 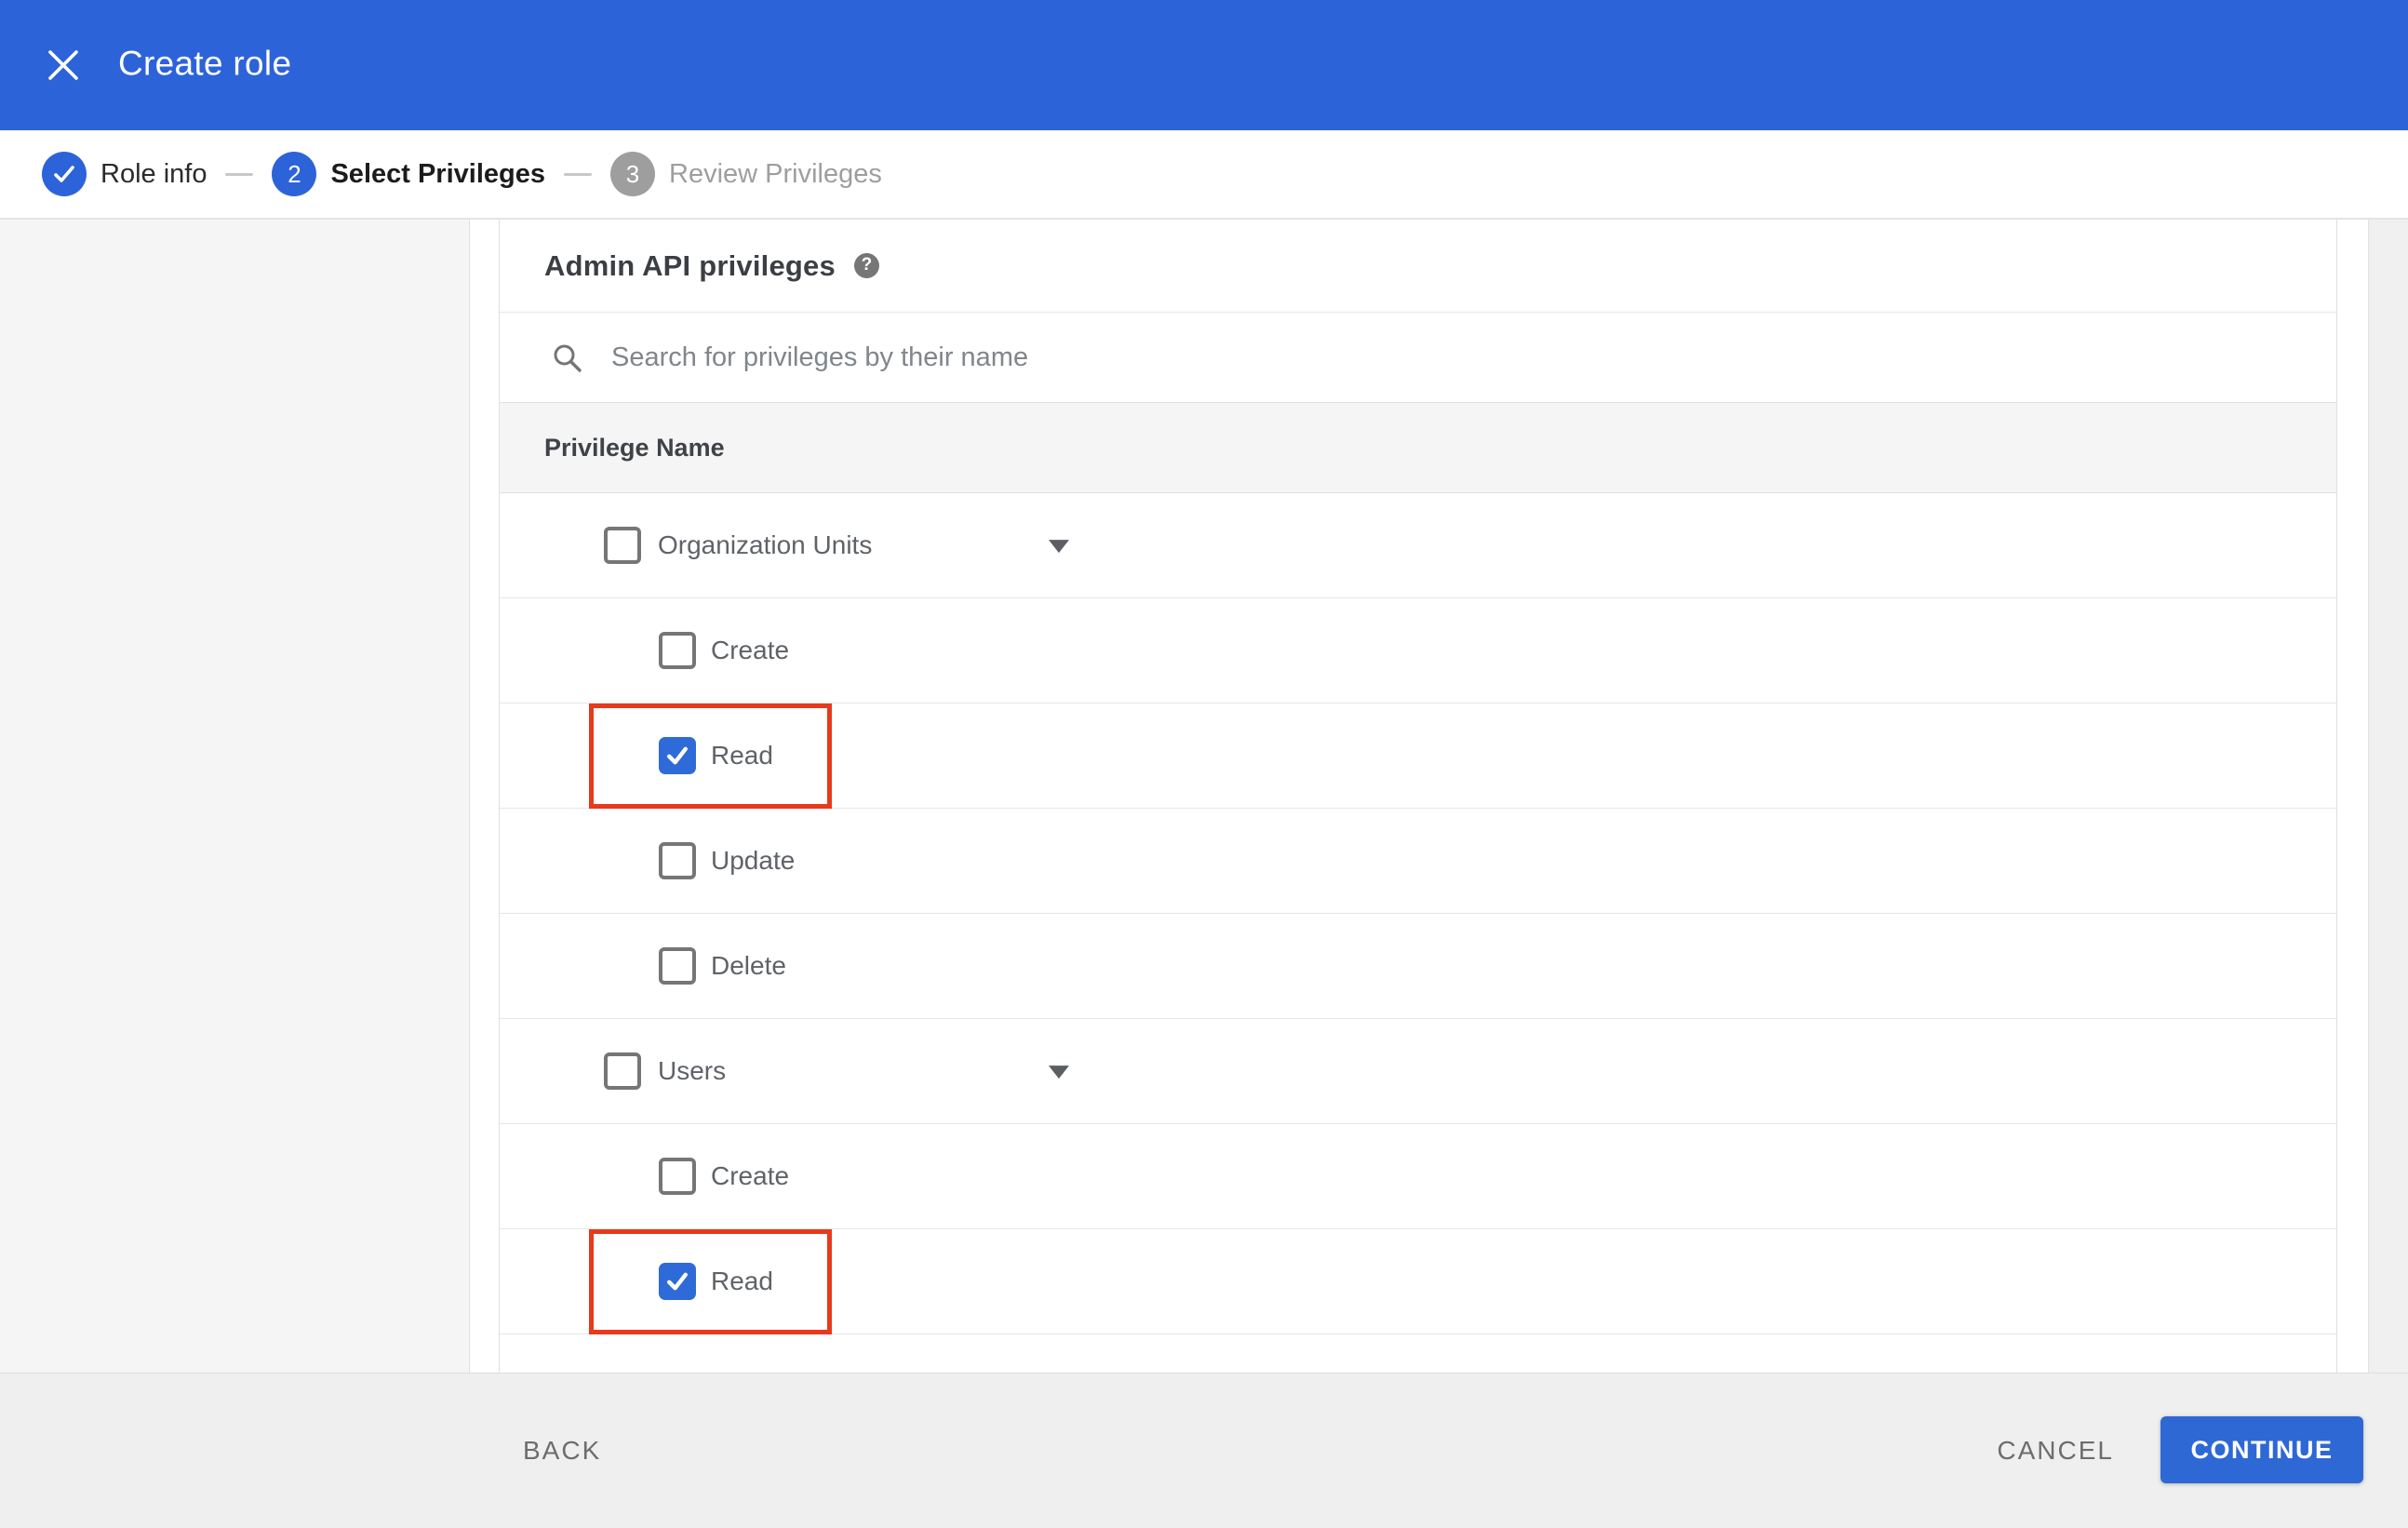 I want to click on dialog-title: Create role, so click(x=205, y=63).